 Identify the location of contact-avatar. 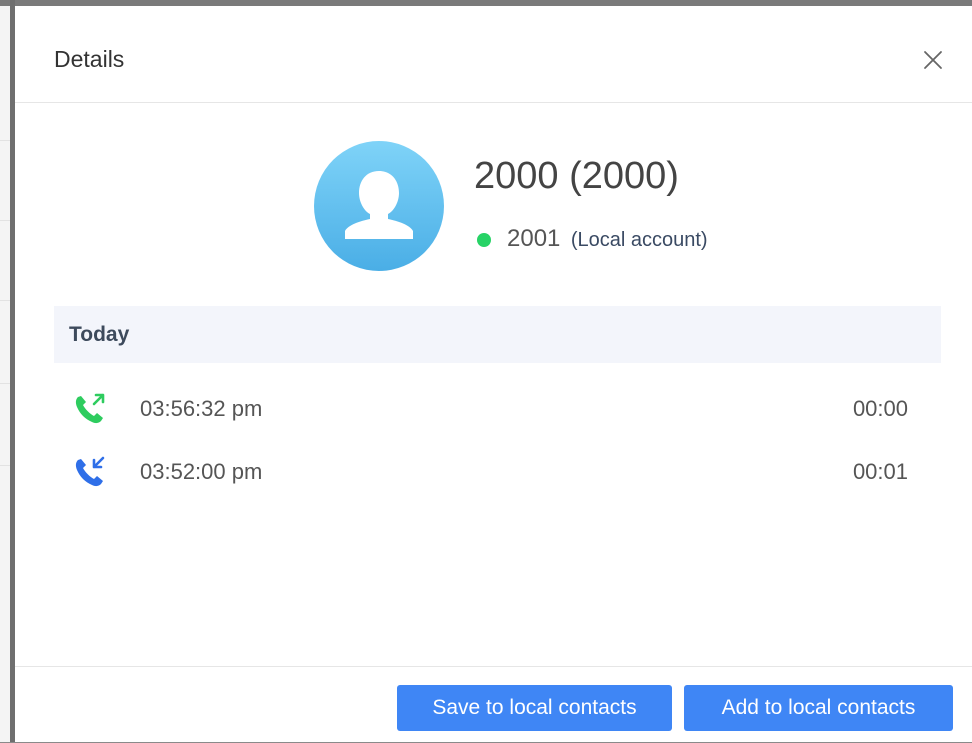
(379, 206).